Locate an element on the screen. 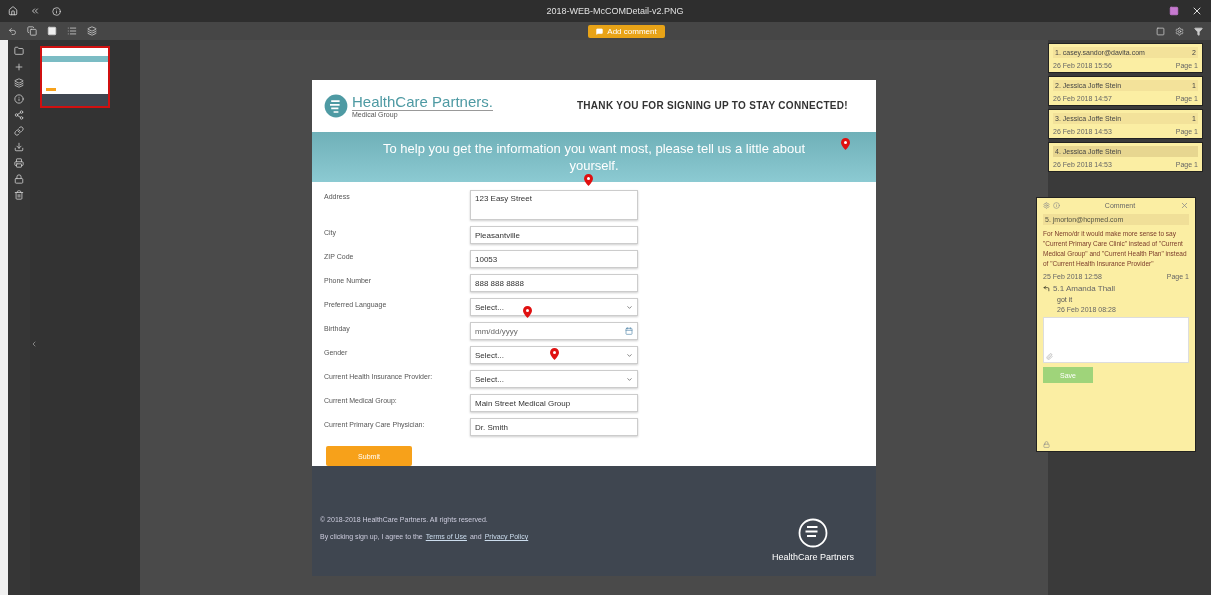  layers-icon is located at coordinates (92, 31).